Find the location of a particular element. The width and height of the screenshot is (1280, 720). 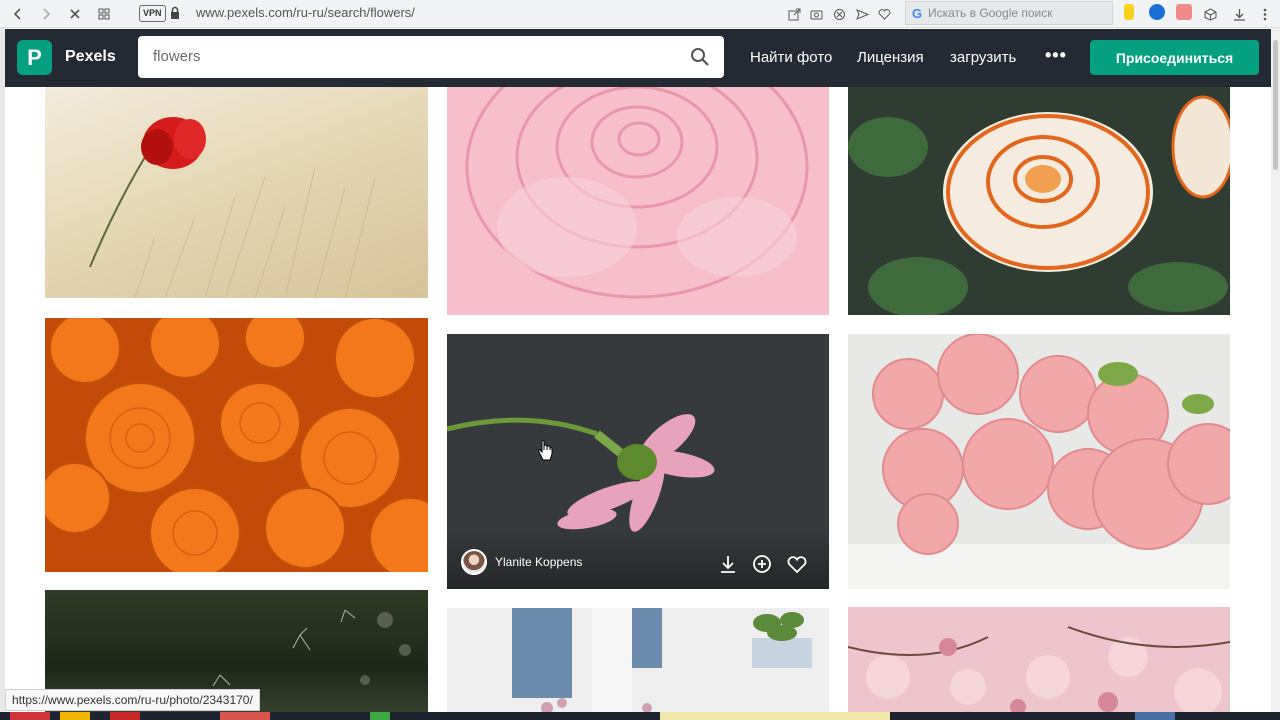

photo-pink-blossoms is located at coordinates (1039, 663).